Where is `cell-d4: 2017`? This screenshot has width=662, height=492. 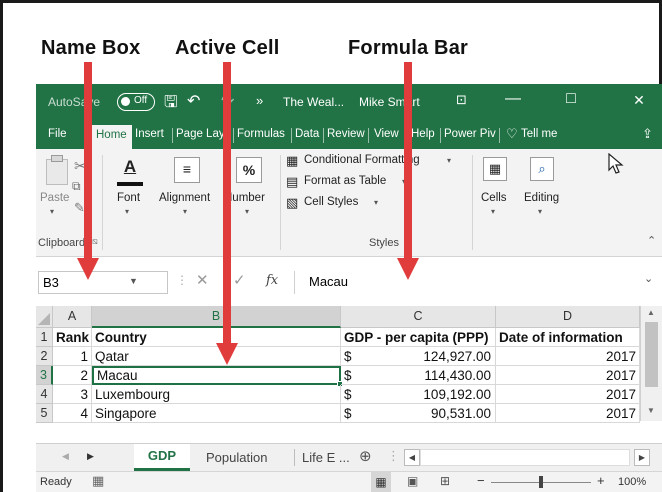 cell-d4: 2017 is located at coordinates (568, 394).